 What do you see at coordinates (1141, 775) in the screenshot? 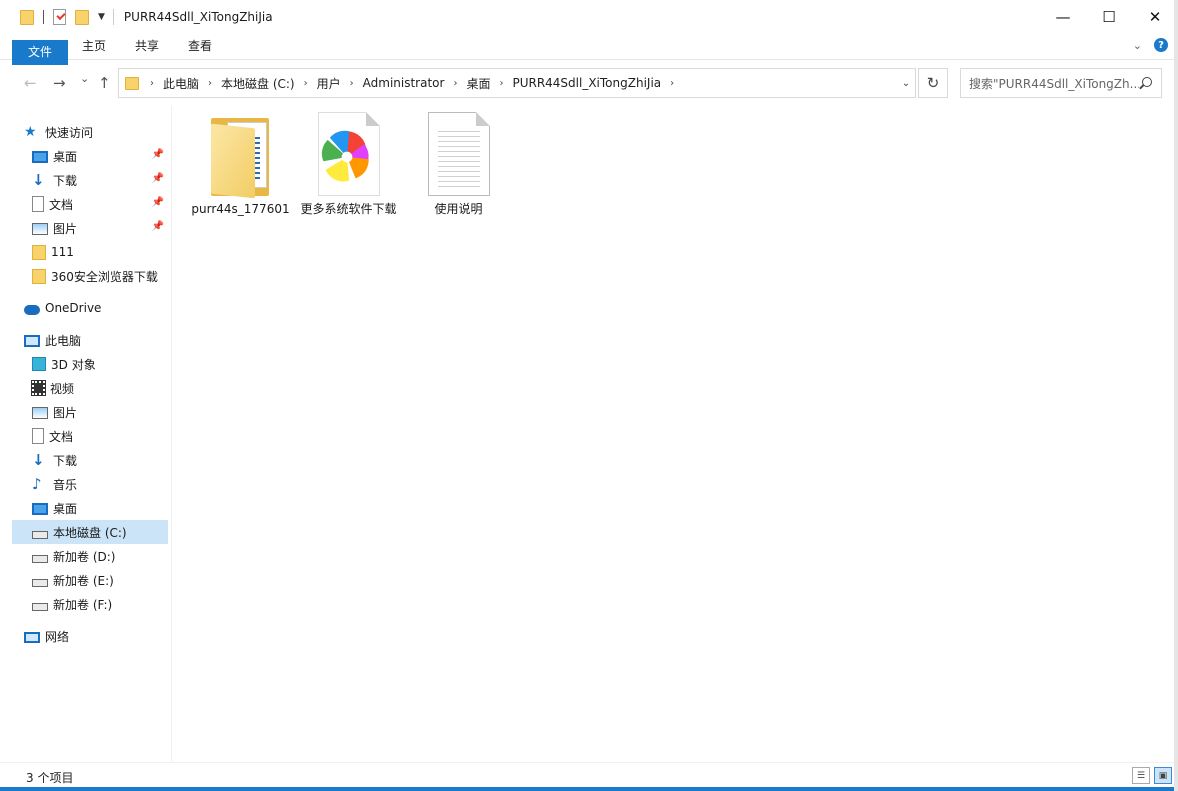
I see `details-view-button: ☰` at bounding box center [1141, 775].